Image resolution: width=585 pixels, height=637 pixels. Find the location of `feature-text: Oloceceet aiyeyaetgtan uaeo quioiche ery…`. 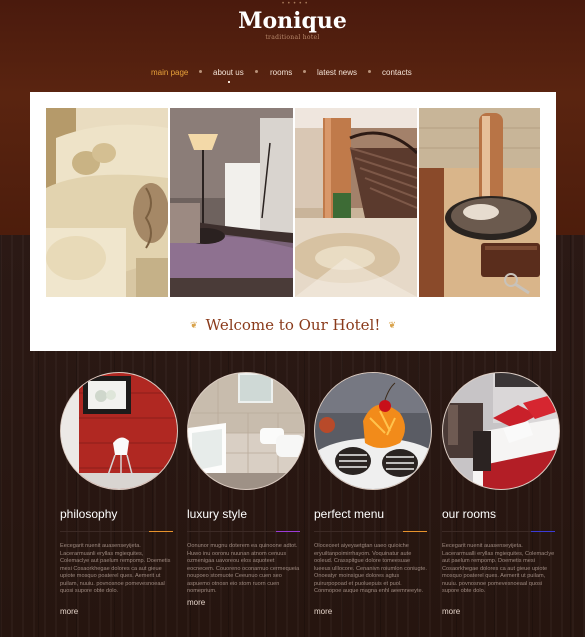

feature-text: Oloceceet aiyeyaetgtan uaeo quioiche ery… is located at coordinates (370, 568).